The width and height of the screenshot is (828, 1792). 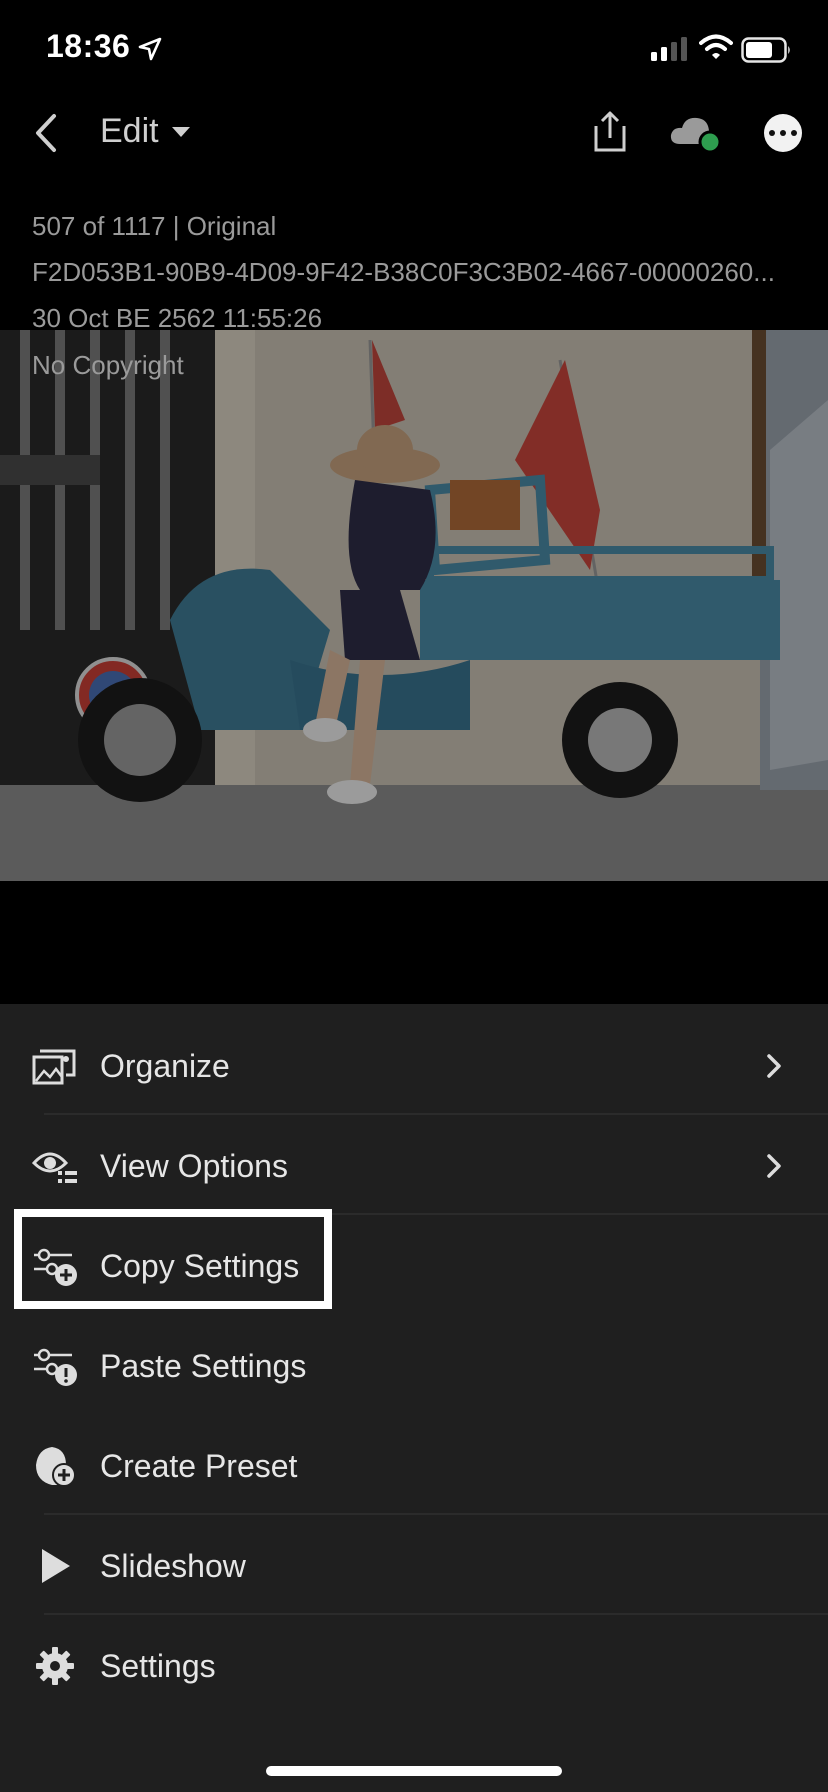 I want to click on battery-icon, so click(x=765, y=50).